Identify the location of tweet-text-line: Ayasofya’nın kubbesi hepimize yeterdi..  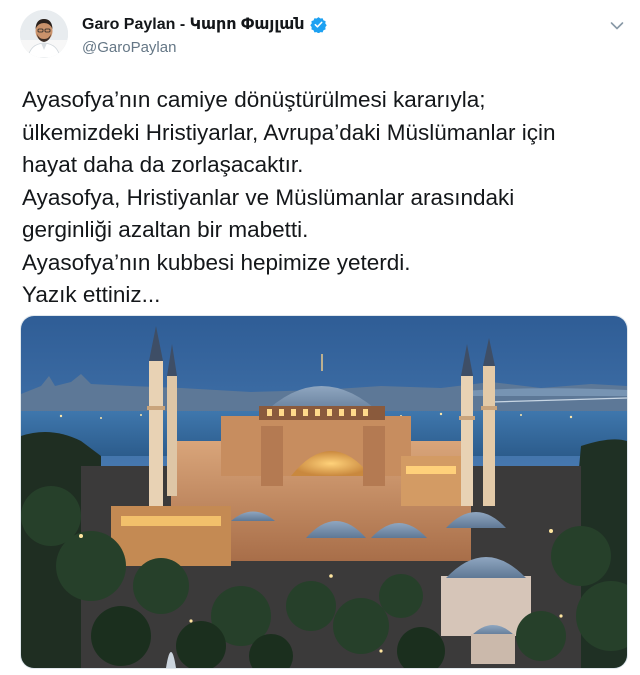
(216, 262).